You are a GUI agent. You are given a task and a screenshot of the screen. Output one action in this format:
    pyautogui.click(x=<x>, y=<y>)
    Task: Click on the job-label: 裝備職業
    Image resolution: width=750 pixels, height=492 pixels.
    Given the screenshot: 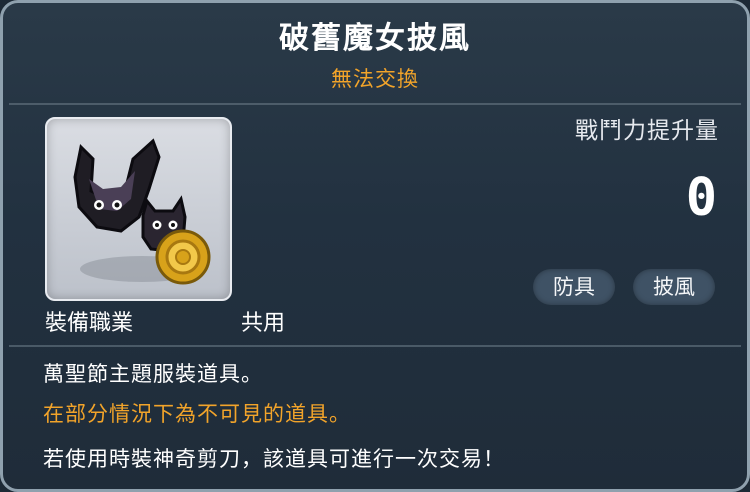 What is the action you would take?
    pyautogui.click(x=89, y=323)
    